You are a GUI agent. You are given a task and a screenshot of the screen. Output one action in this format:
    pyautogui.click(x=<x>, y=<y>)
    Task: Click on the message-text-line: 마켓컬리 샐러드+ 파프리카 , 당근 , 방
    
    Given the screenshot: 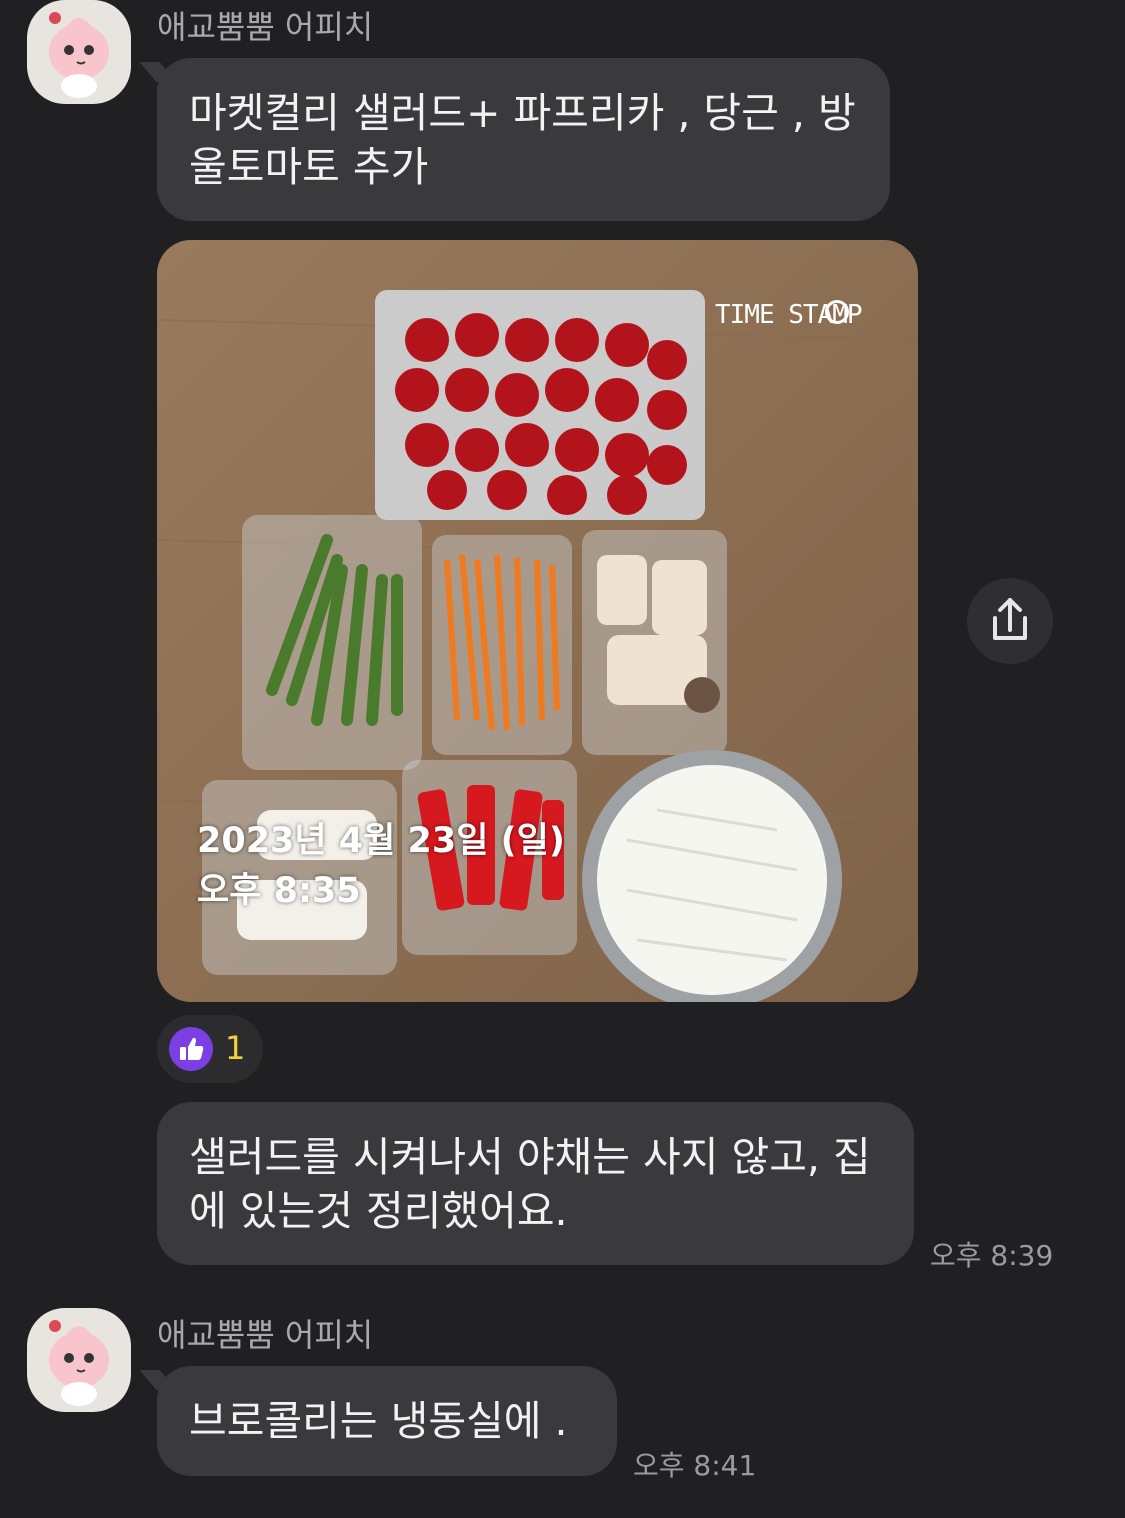 What is the action you would take?
    pyautogui.click(x=522, y=113)
    